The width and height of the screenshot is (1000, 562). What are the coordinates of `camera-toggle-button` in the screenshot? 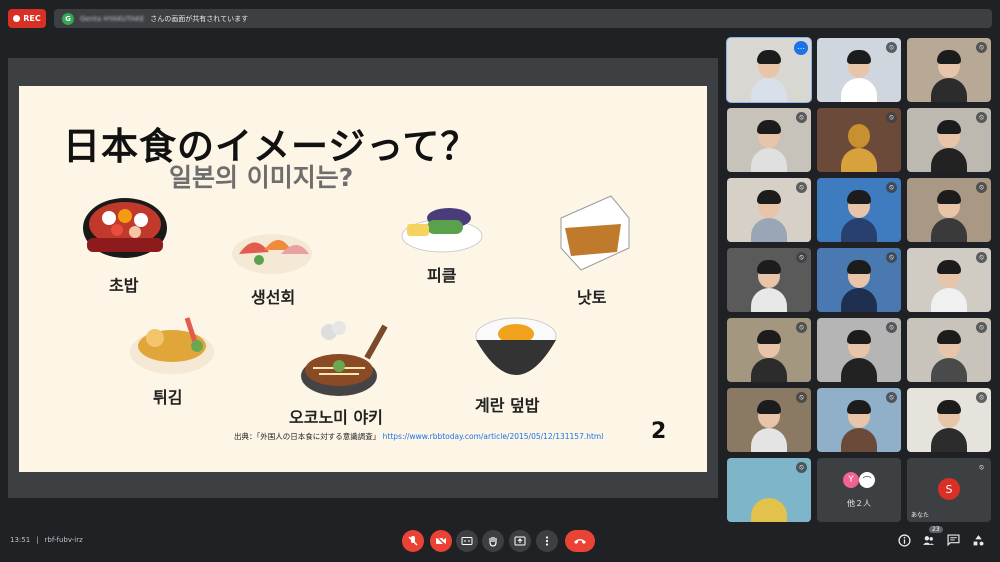 It's located at (441, 541).